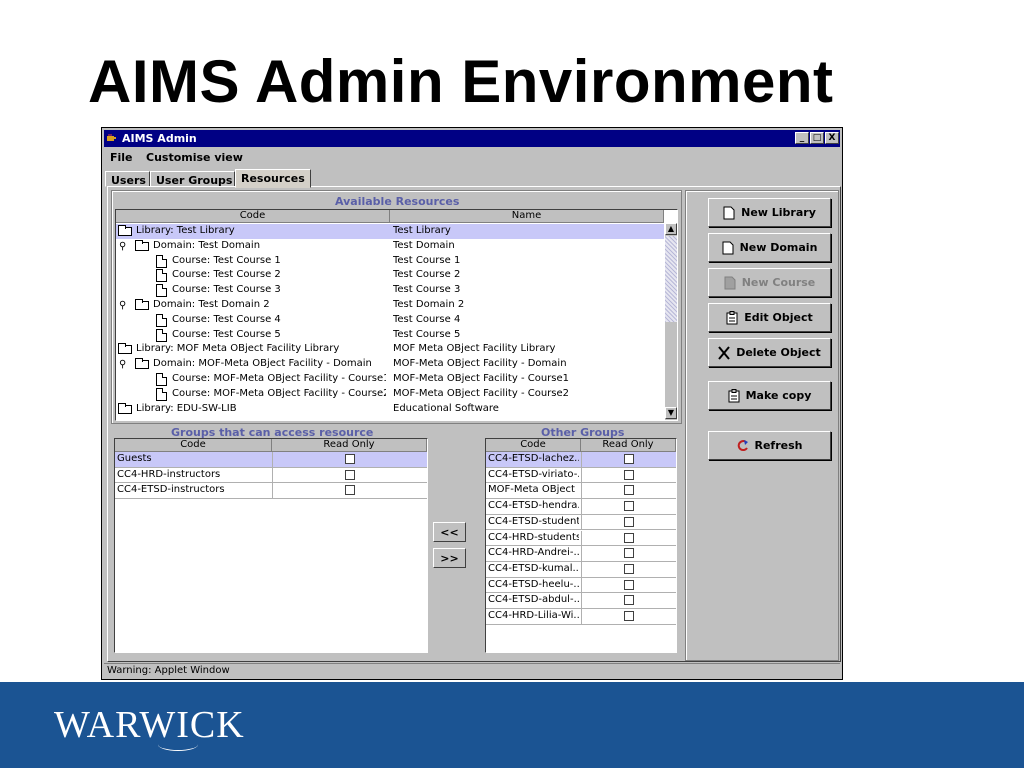 This screenshot has width=1024, height=768. I want to click on resource-code: Library: EDU-SW-LIB, so click(186, 408).